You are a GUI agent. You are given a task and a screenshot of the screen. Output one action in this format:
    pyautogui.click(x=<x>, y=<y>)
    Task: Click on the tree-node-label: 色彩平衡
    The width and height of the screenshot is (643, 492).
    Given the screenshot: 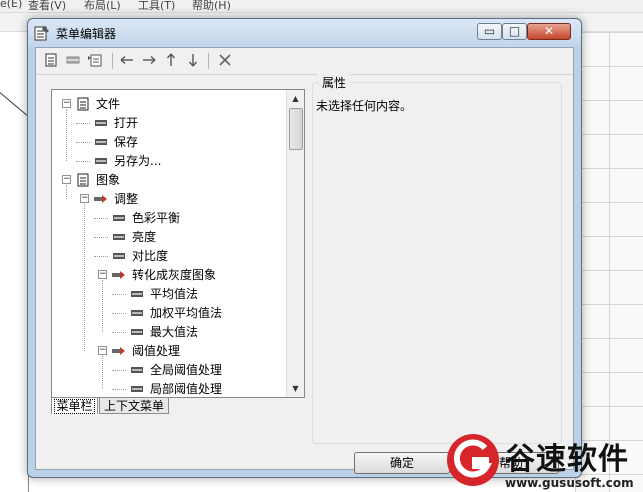 What is the action you would take?
    pyautogui.click(x=156, y=218)
    